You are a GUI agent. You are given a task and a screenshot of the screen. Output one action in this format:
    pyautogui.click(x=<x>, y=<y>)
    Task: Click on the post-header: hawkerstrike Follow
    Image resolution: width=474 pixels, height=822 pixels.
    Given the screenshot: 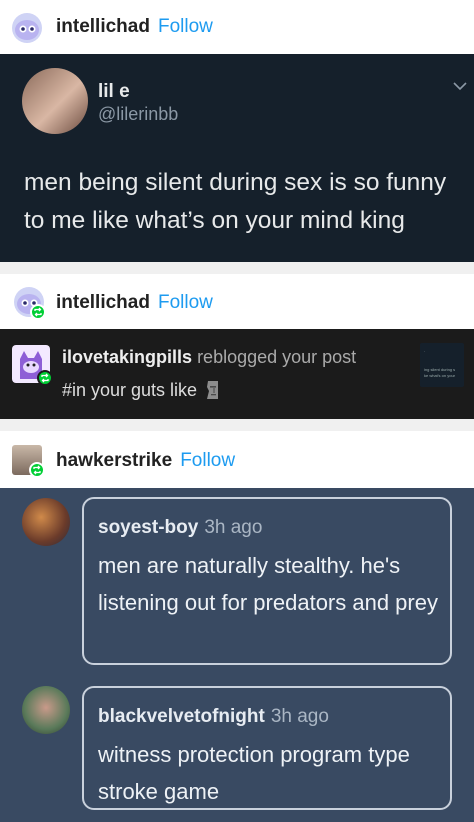 What is the action you would take?
    pyautogui.click(x=237, y=459)
    